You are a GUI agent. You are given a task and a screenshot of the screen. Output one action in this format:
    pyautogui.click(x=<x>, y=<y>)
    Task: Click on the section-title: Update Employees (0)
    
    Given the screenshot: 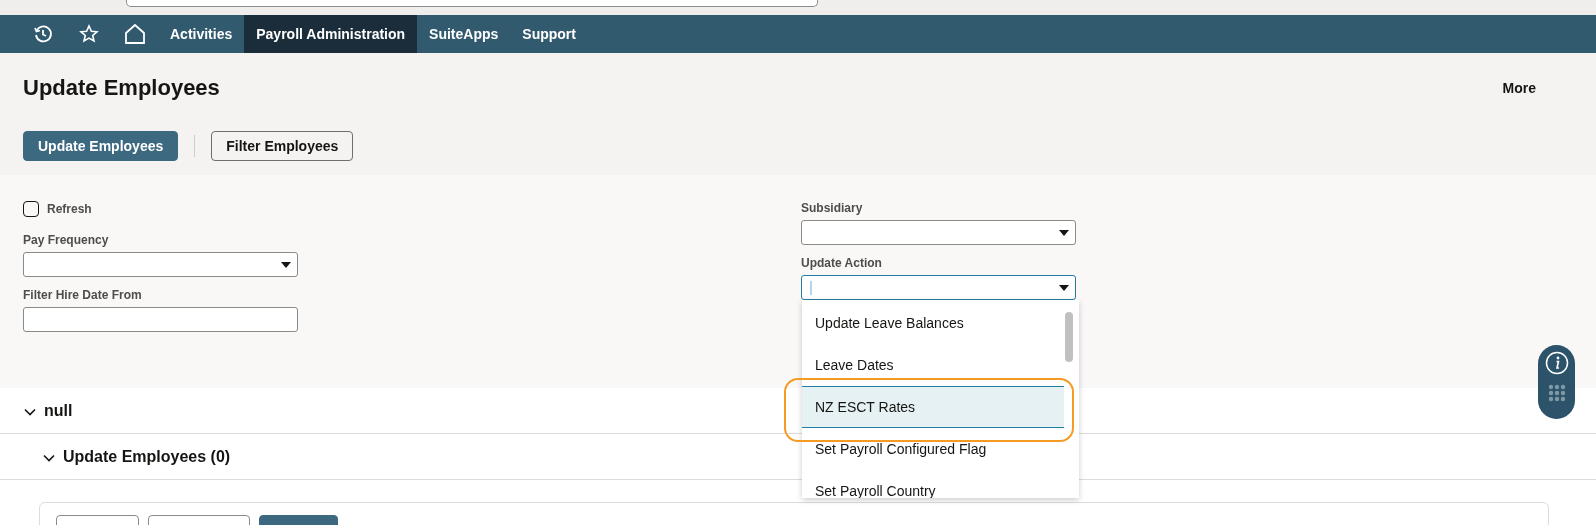 What is the action you would take?
    pyautogui.click(x=147, y=456)
    